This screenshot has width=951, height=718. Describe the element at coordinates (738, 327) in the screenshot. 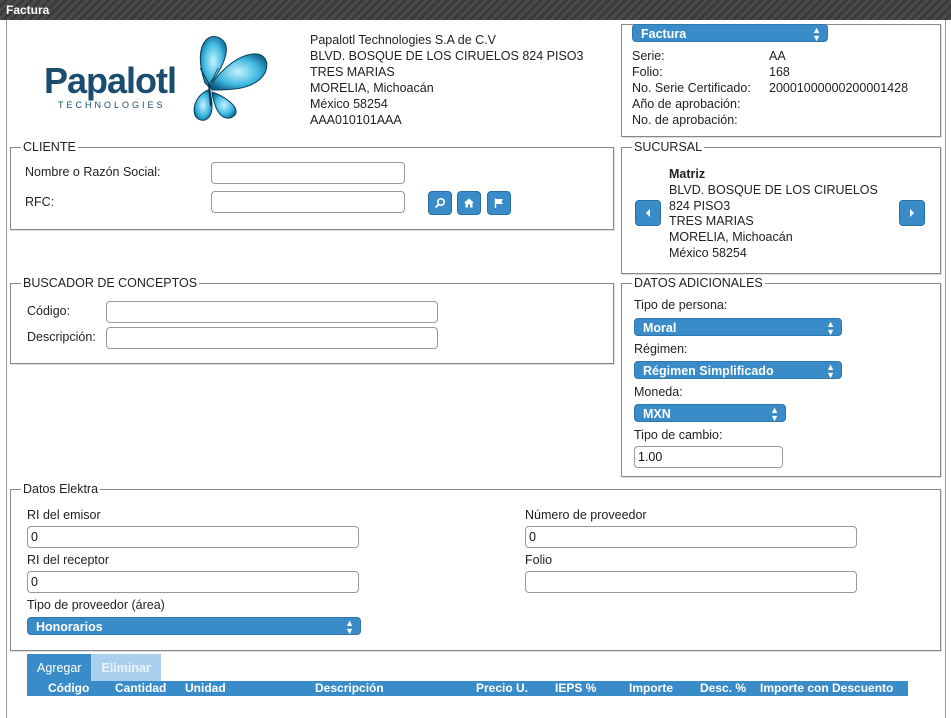

I see `person-type-select: Moral ▲ ▼` at that location.